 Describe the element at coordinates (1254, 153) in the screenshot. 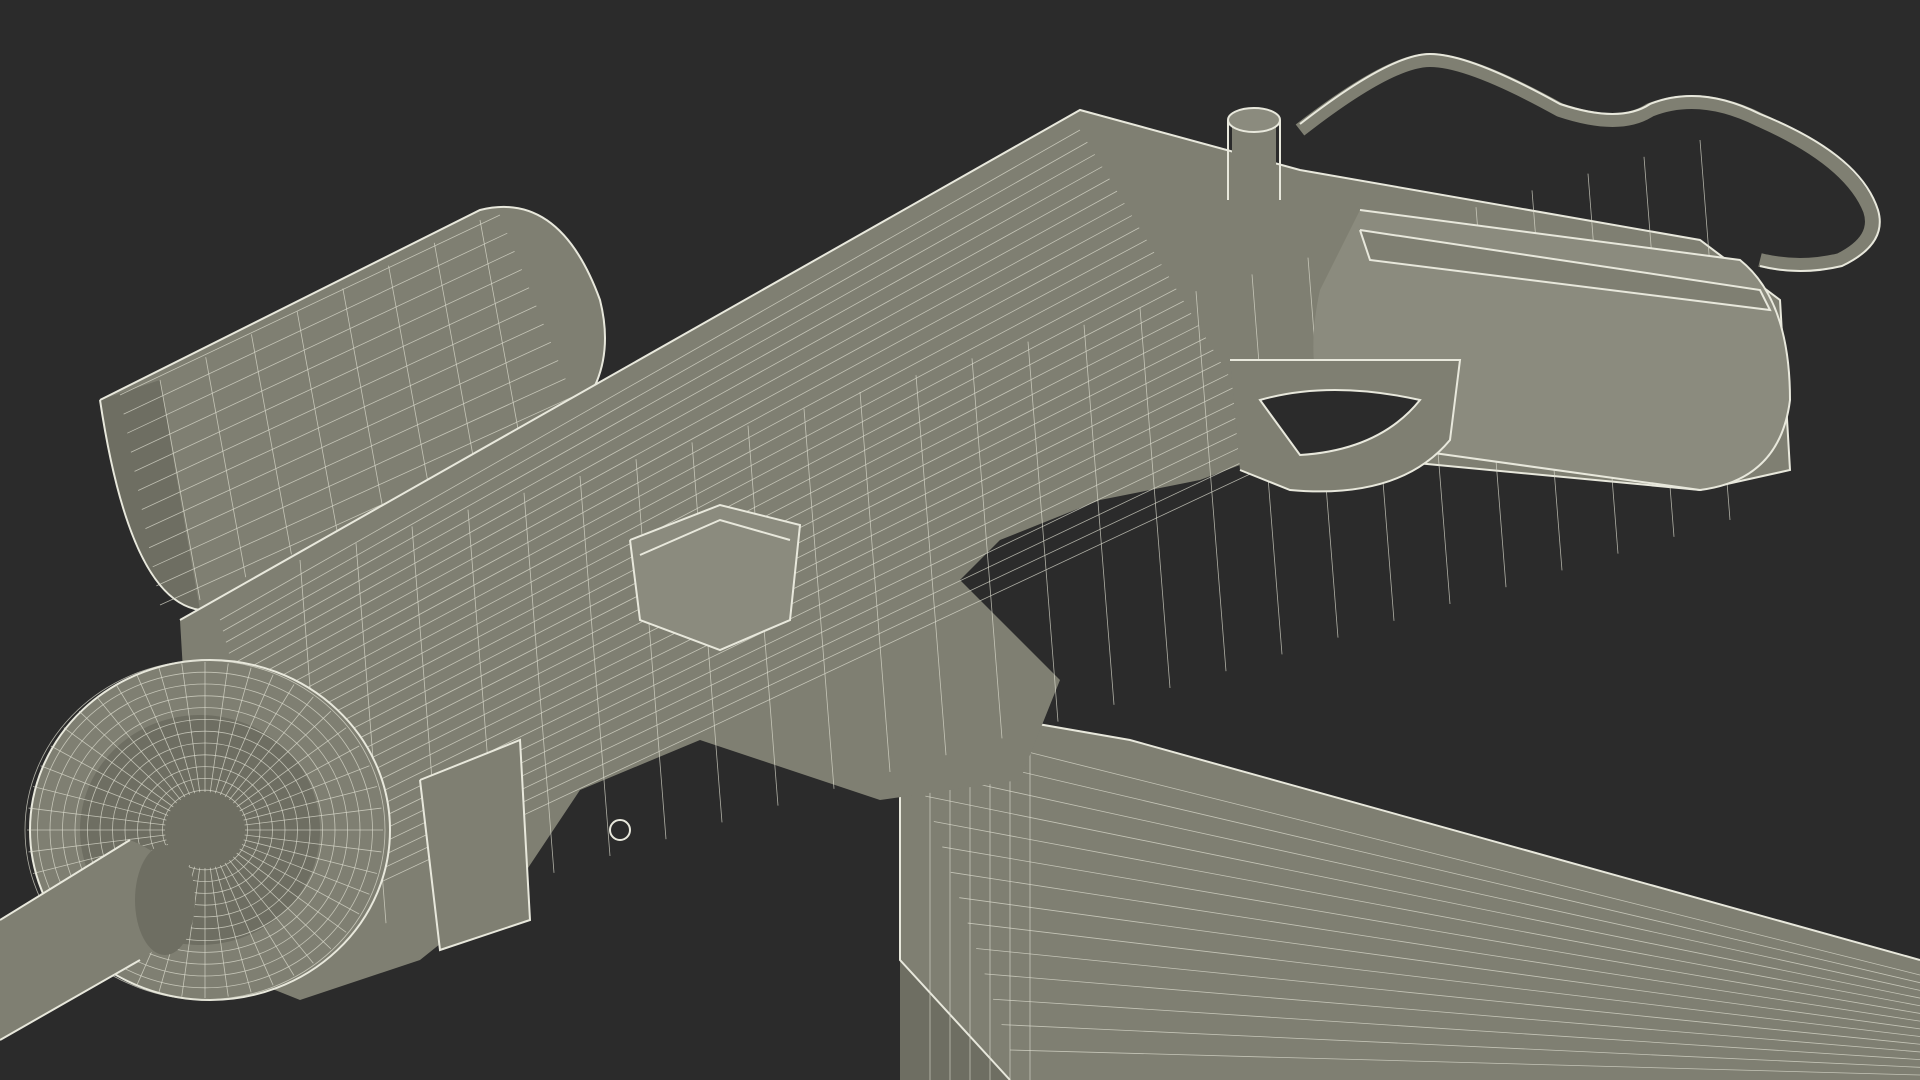

I see `front-post` at that location.